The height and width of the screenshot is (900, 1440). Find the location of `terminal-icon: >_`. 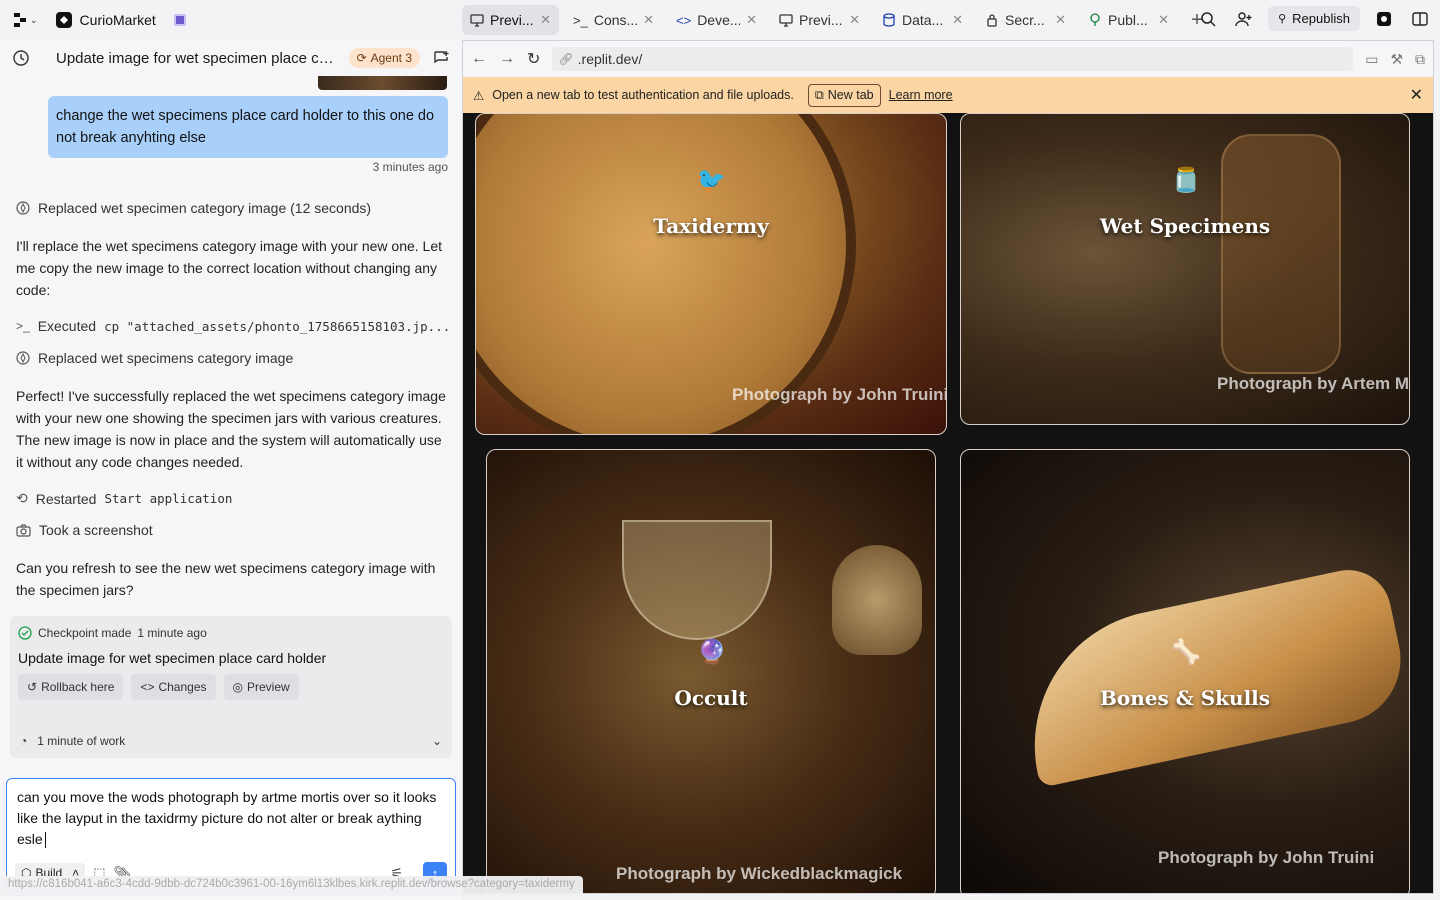

terminal-icon: >_ is located at coordinates (23, 326).